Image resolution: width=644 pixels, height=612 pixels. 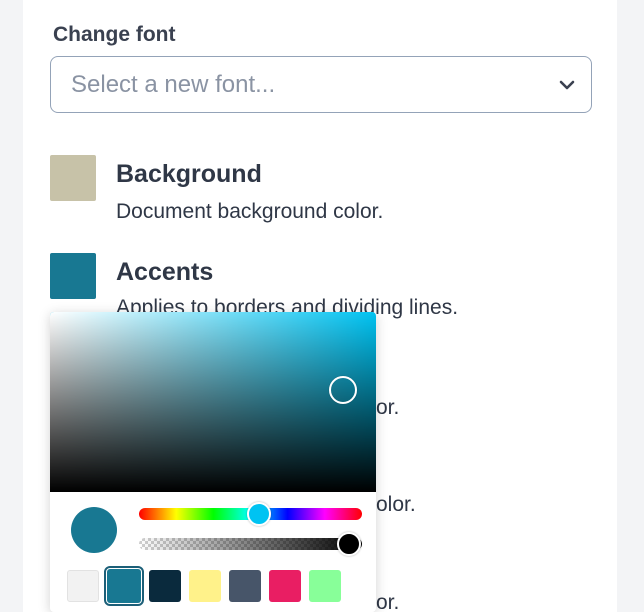 What do you see at coordinates (250, 544) in the screenshot?
I see `alpha-slider` at bounding box center [250, 544].